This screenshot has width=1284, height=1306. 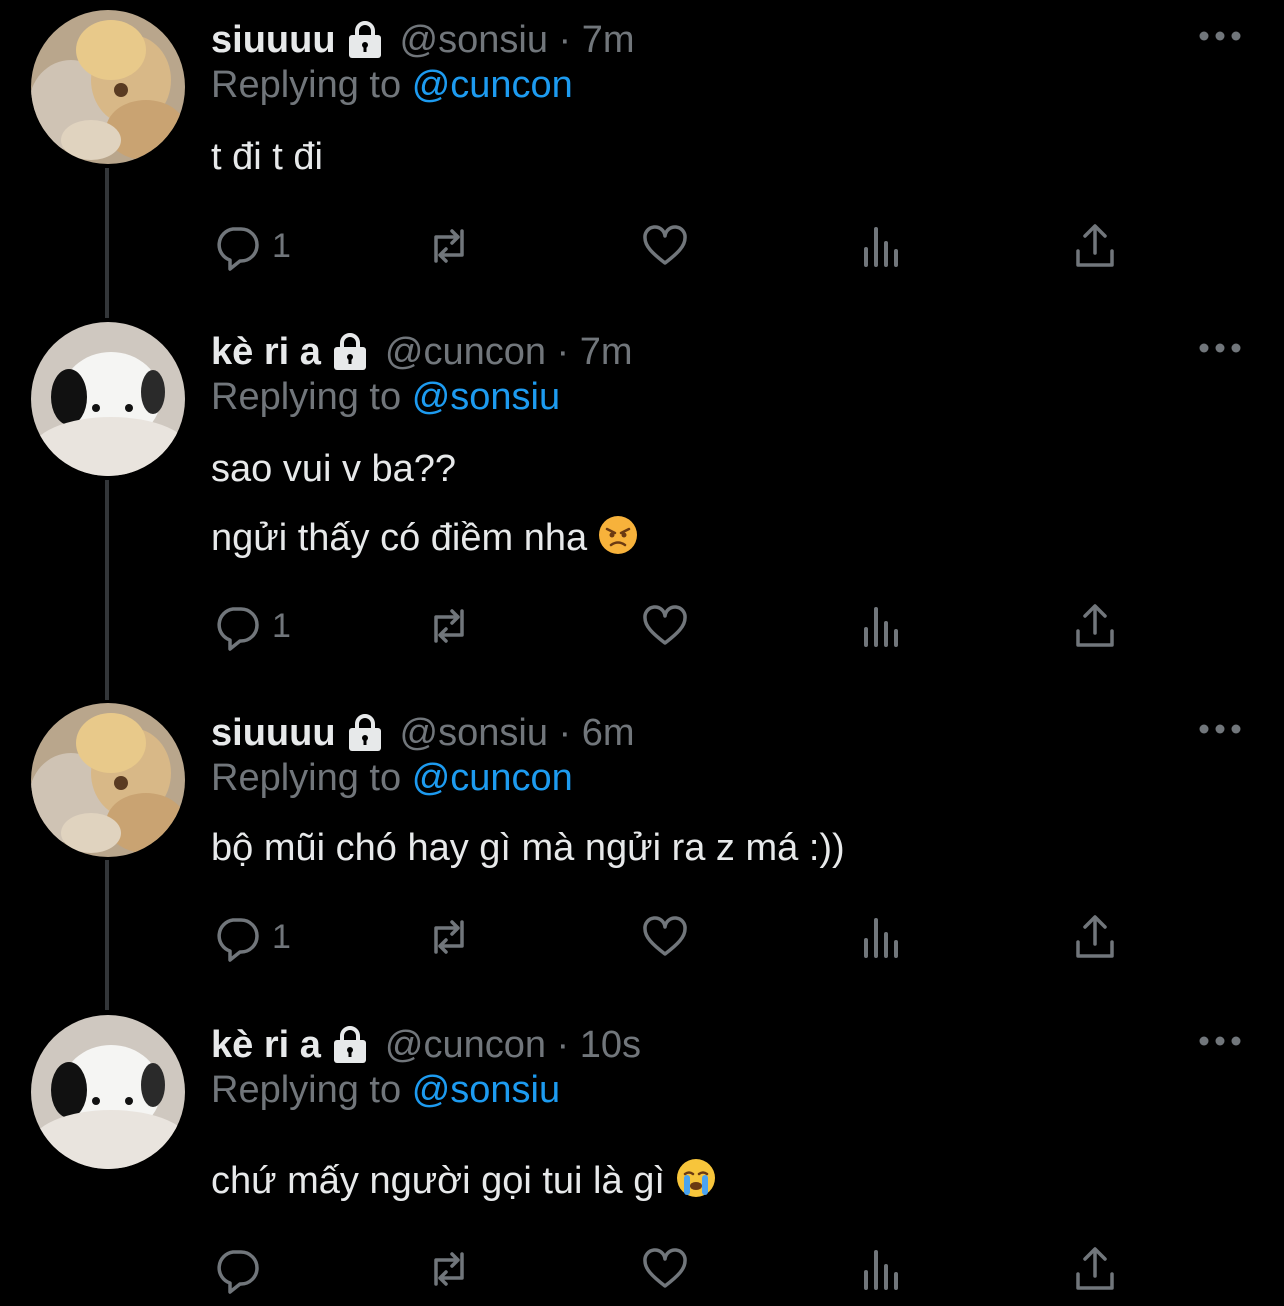 I want to click on reply-button, so click(x=242, y=1269).